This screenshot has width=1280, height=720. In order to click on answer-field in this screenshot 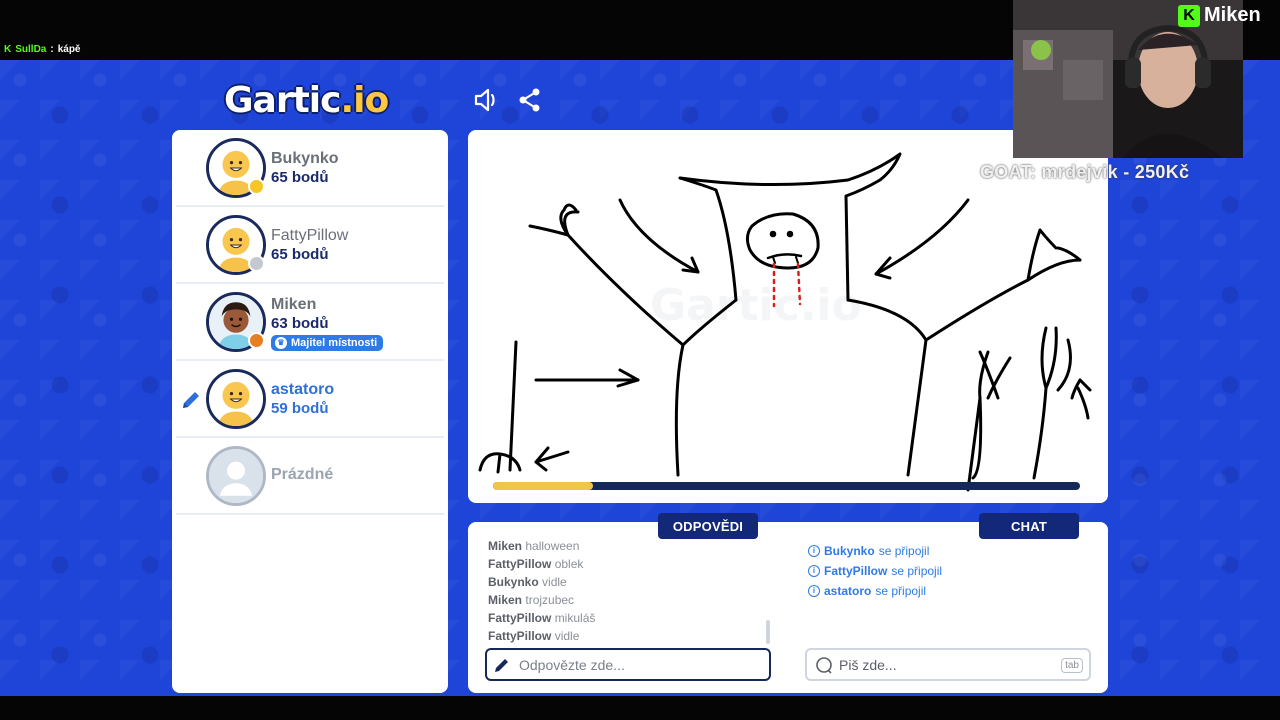, I will do `click(628, 664)`.